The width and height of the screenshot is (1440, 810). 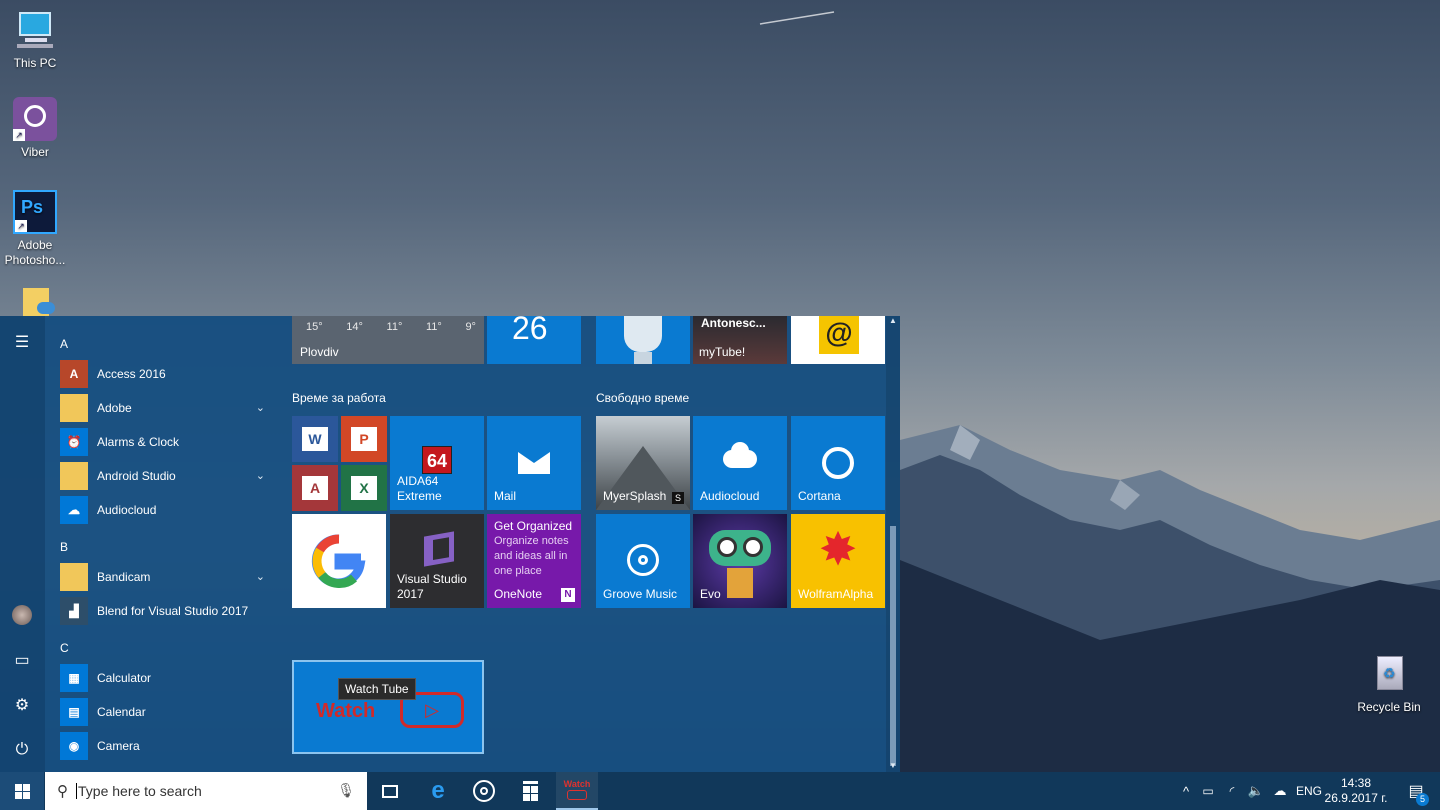 What do you see at coordinates (167, 374) in the screenshot?
I see `app-item-access: A Access 2016` at bounding box center [167, 374].